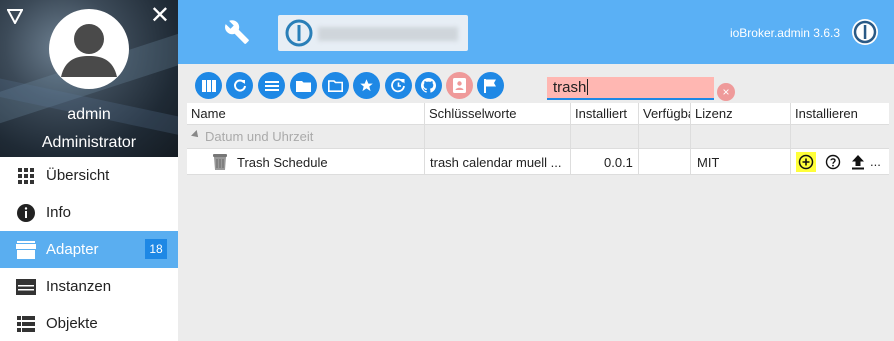 This screenshot has height=341, width=894. I want to click on folder-icon, so click(303, 86).